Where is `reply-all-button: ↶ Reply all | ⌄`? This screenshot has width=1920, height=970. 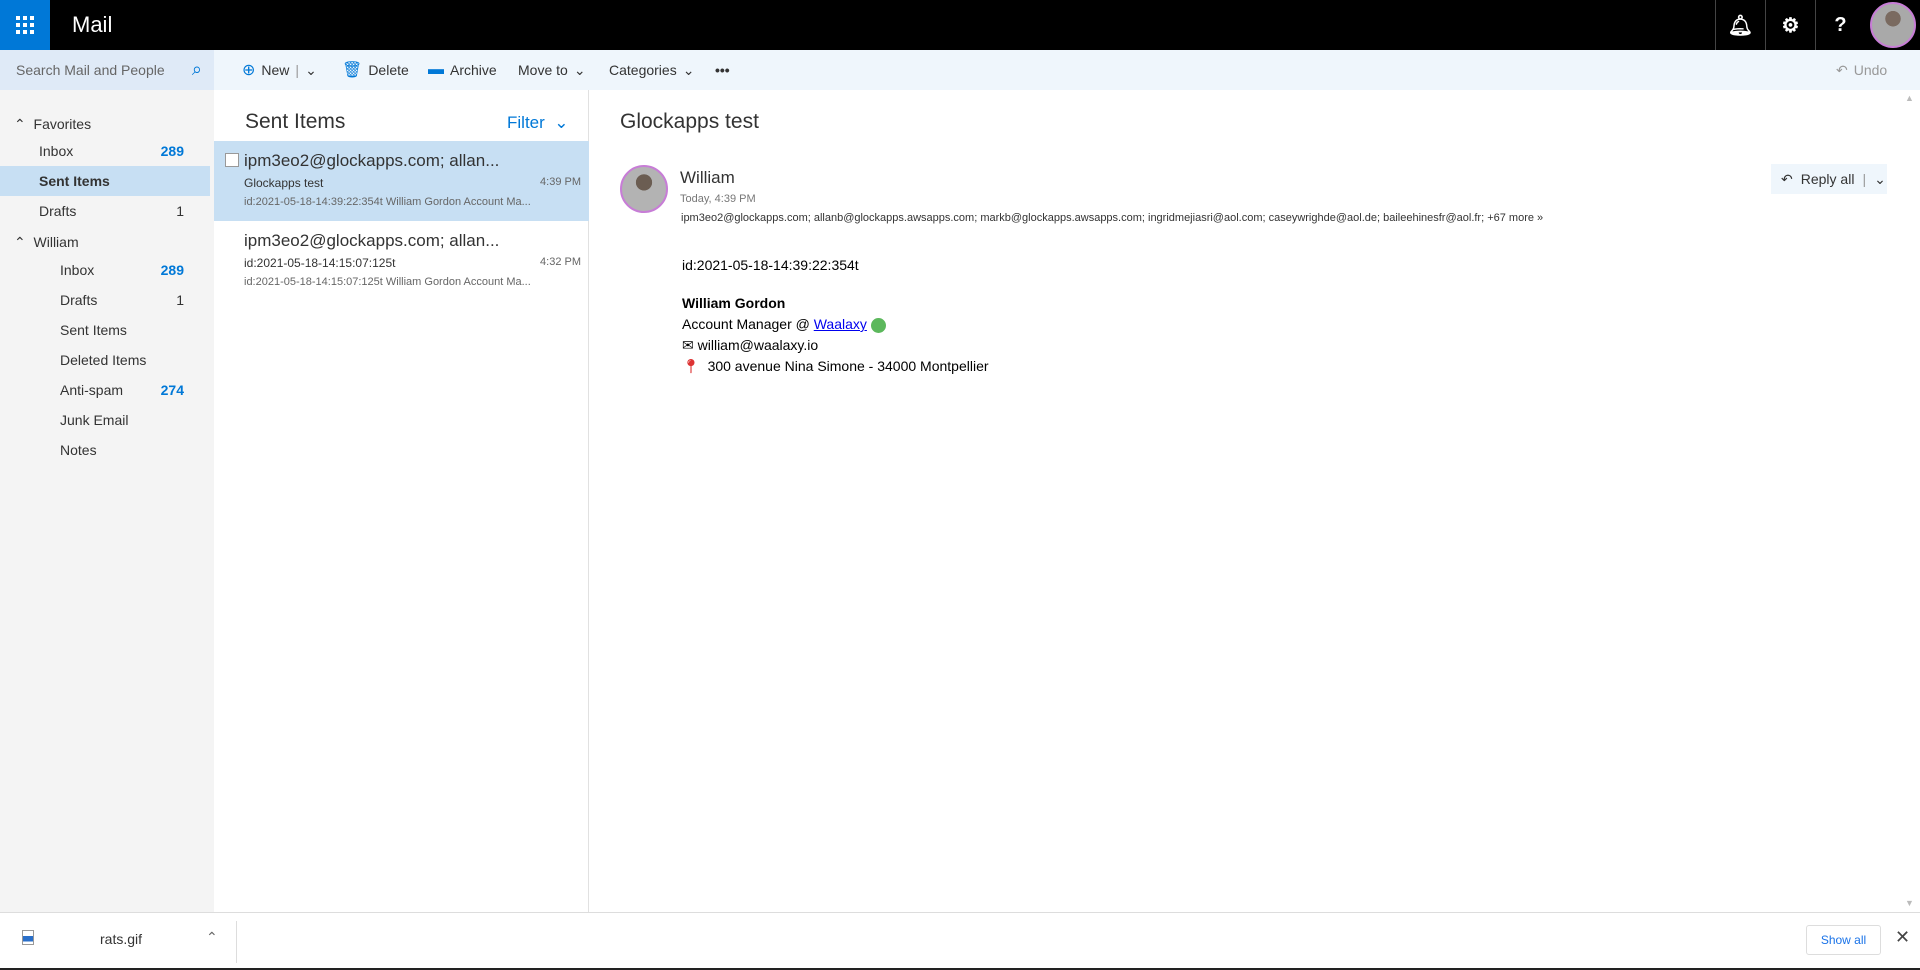
reply-all-button: ↶ Reply all | ⌄ is located at coordinates (1829, 179).